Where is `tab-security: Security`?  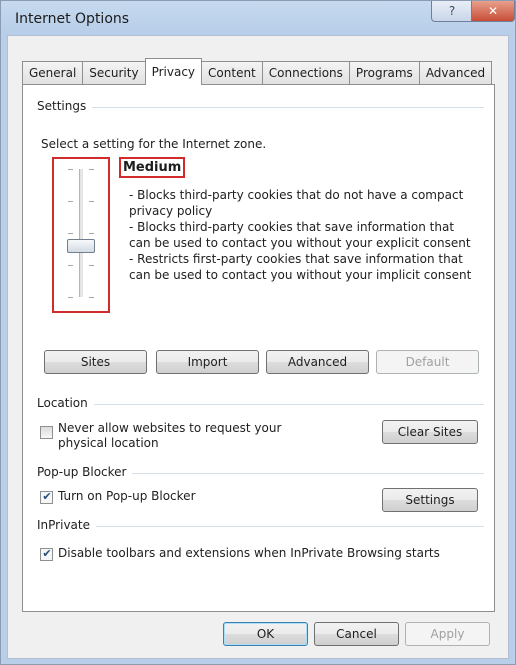
tab-security: Security is located at coordinates (114, 72).